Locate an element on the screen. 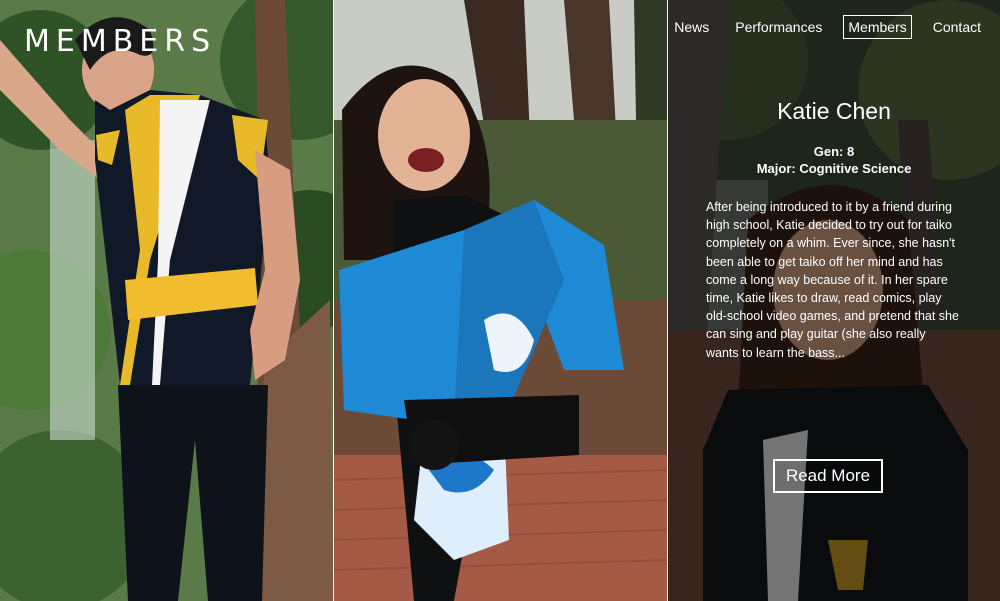  member-name: Katie Chen is located at coordinates (834, 111).